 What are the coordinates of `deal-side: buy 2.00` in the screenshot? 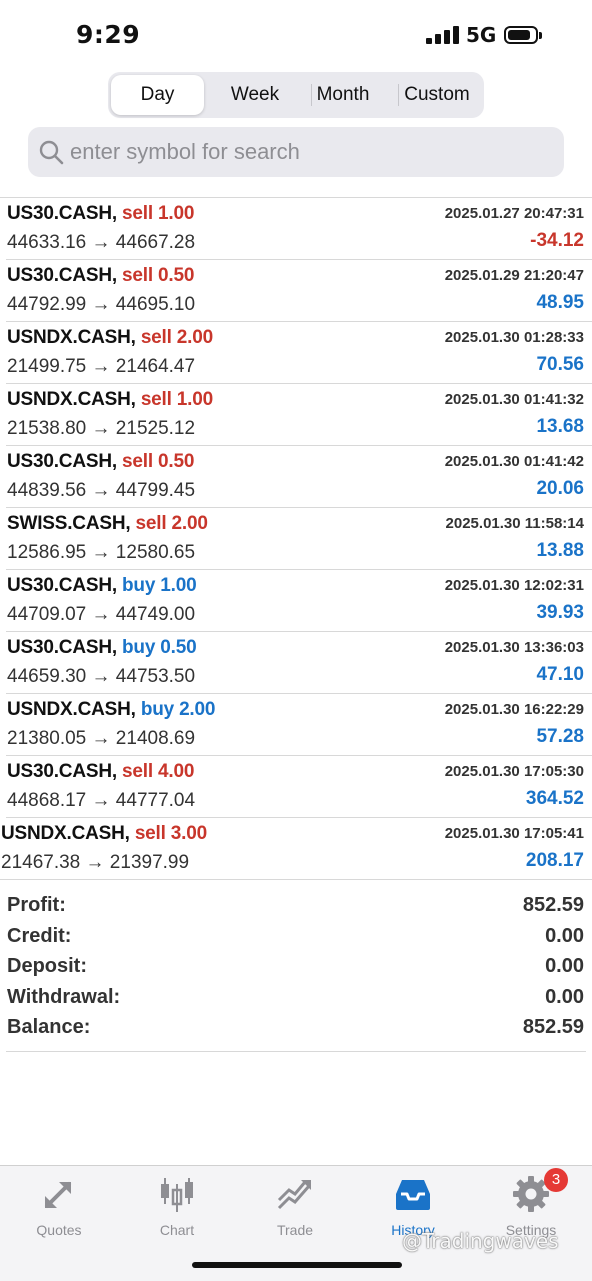 It's located at (178, 709).